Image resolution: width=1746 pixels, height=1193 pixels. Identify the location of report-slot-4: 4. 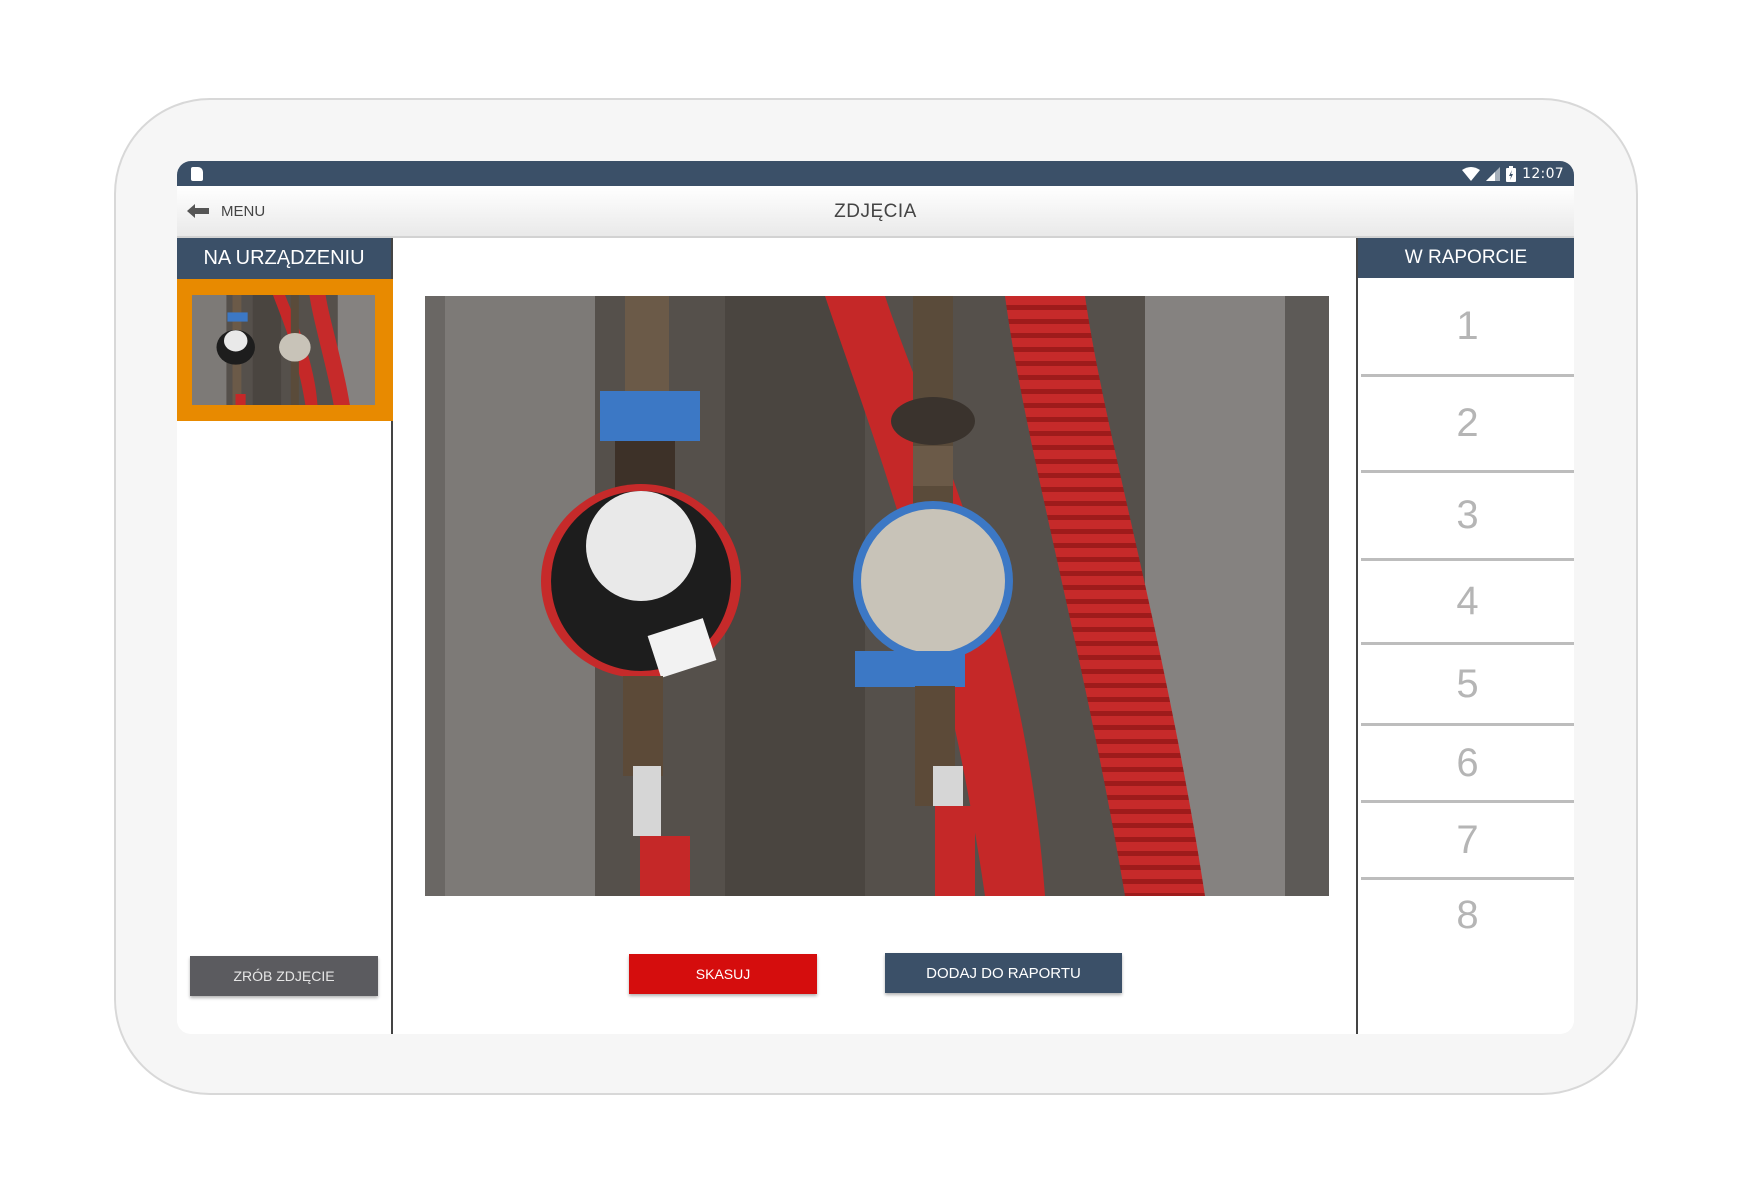
(1467, 603).